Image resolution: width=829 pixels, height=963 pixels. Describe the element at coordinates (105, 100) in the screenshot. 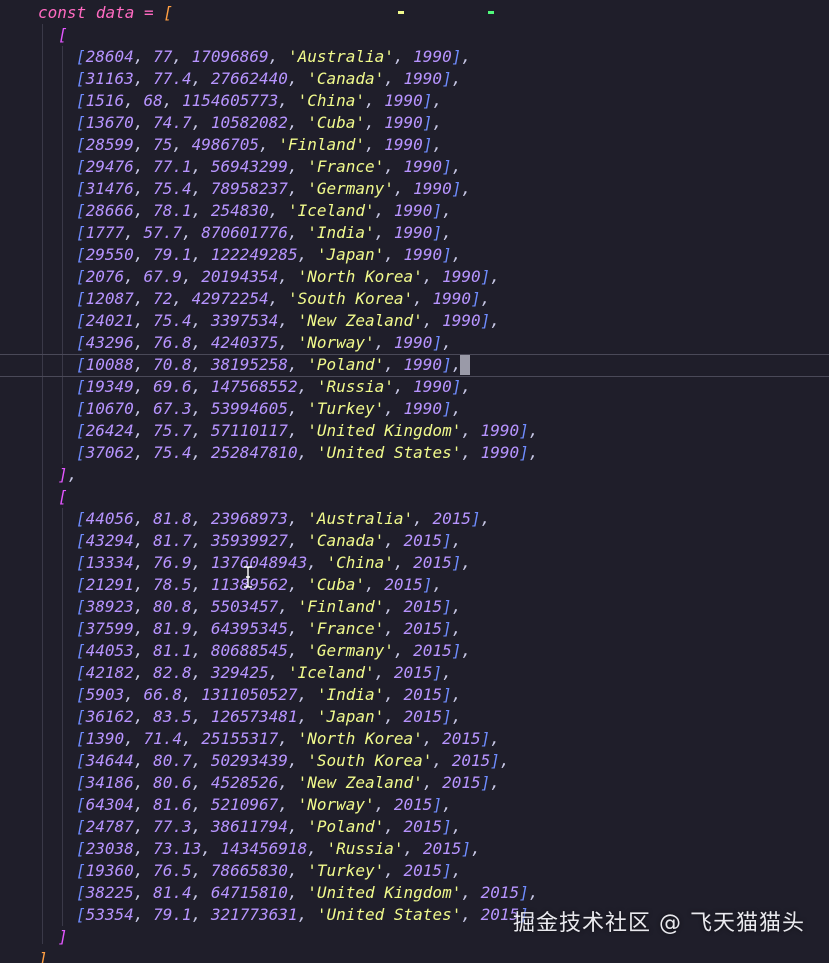

I see `number-token: 1516` at that location.